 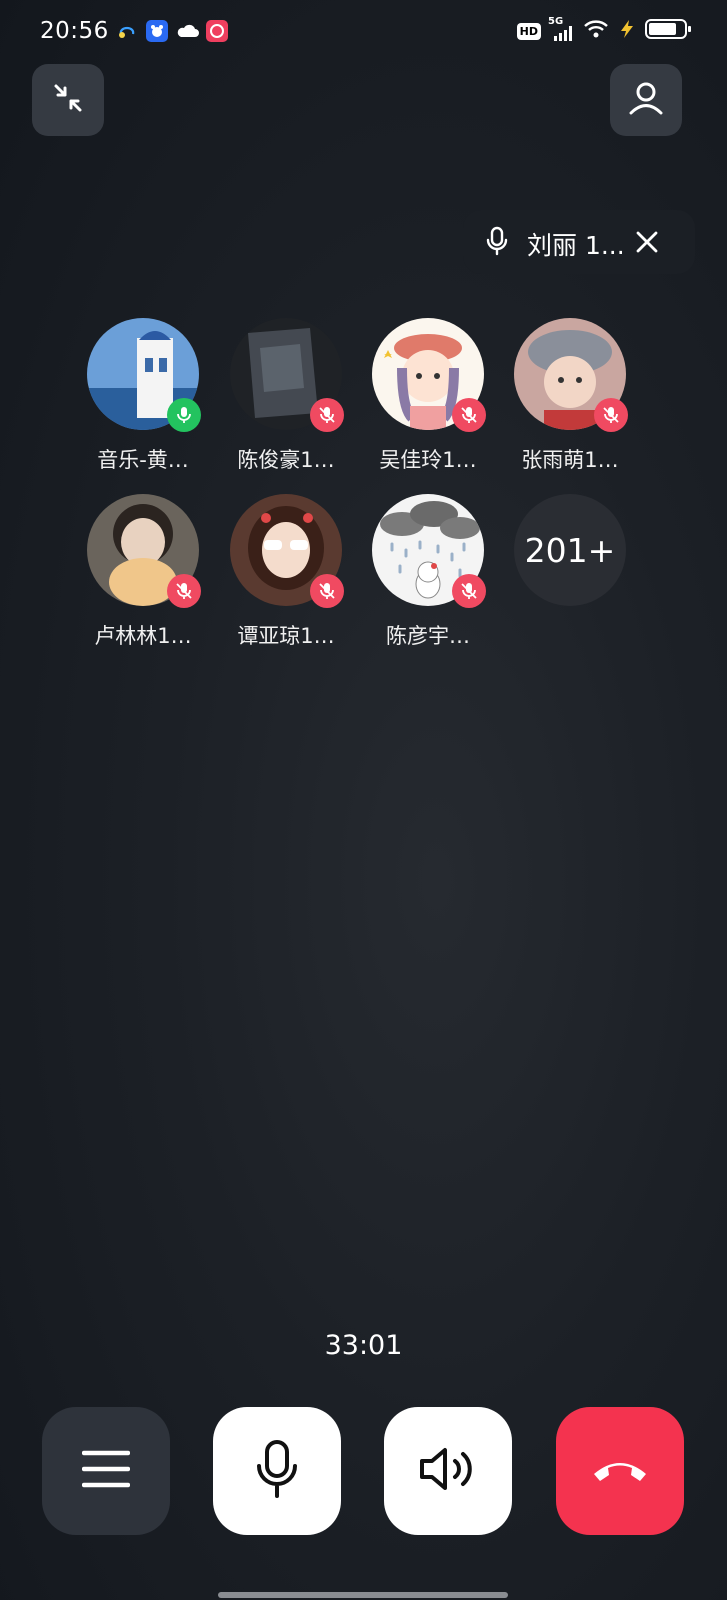 What do you see at coordinates (596, 31) in the screenshot?
I see `wifi-icon` at bounding box center [596, 31].